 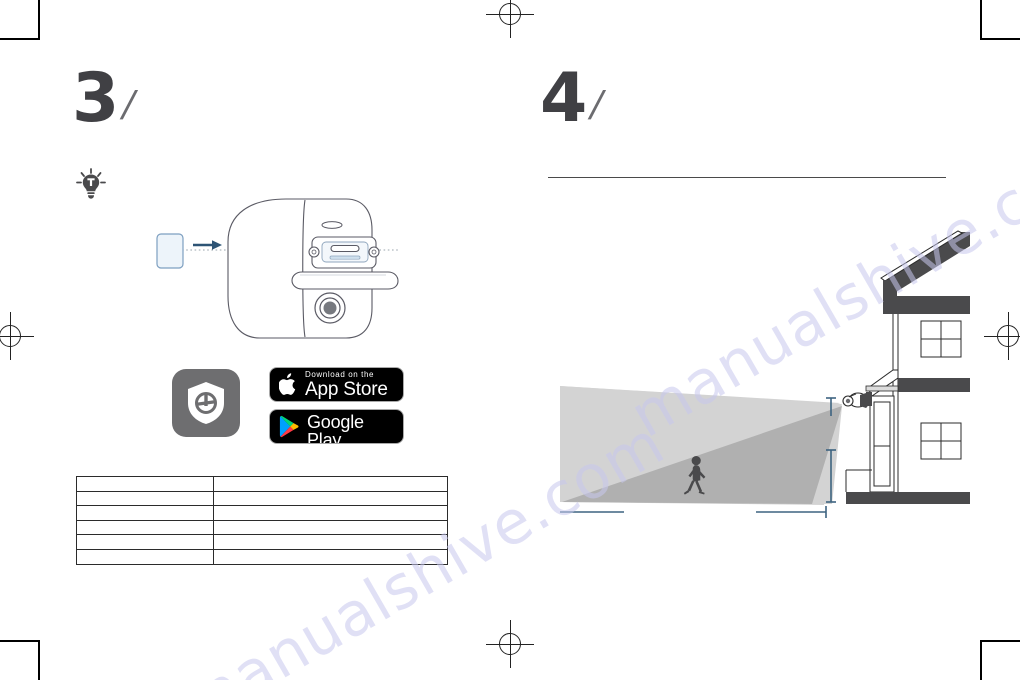 I want to click on shield-e-app-icon, so click(x=206, y=403).